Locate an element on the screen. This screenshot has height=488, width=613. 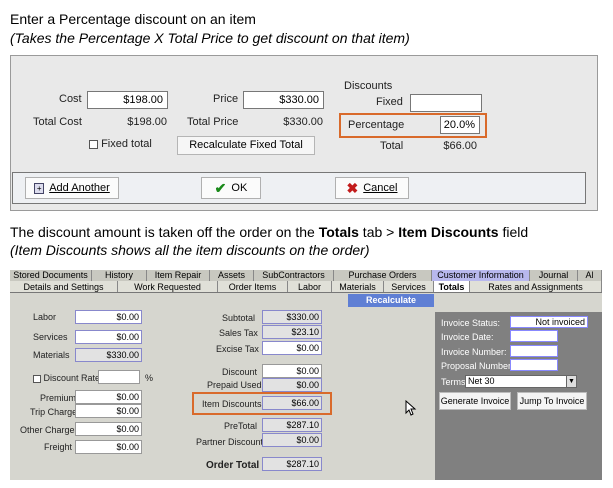
ok-button: ✔ OK is located at coordinates (231, 188).